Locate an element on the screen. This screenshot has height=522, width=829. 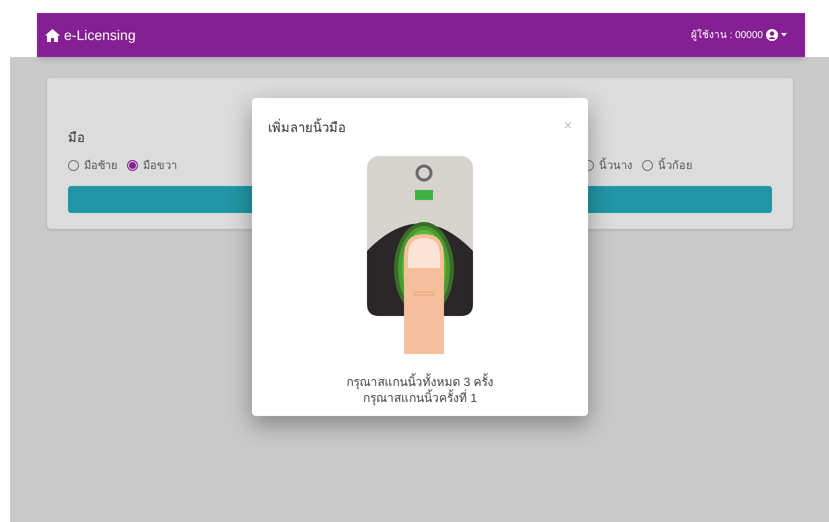
radio-option: มือซ้าย is located at coordinates (92, 166).